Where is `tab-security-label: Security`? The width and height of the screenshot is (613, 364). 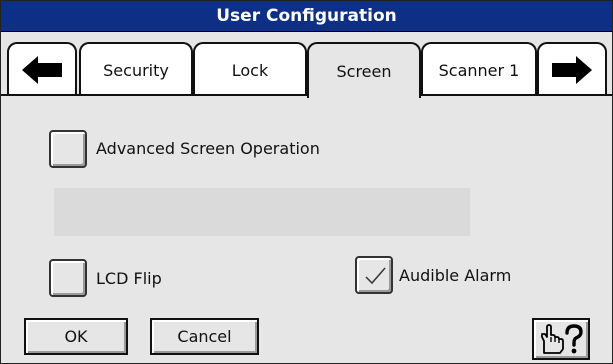 tab-security-label: Security is located at coordinates (136, 70).